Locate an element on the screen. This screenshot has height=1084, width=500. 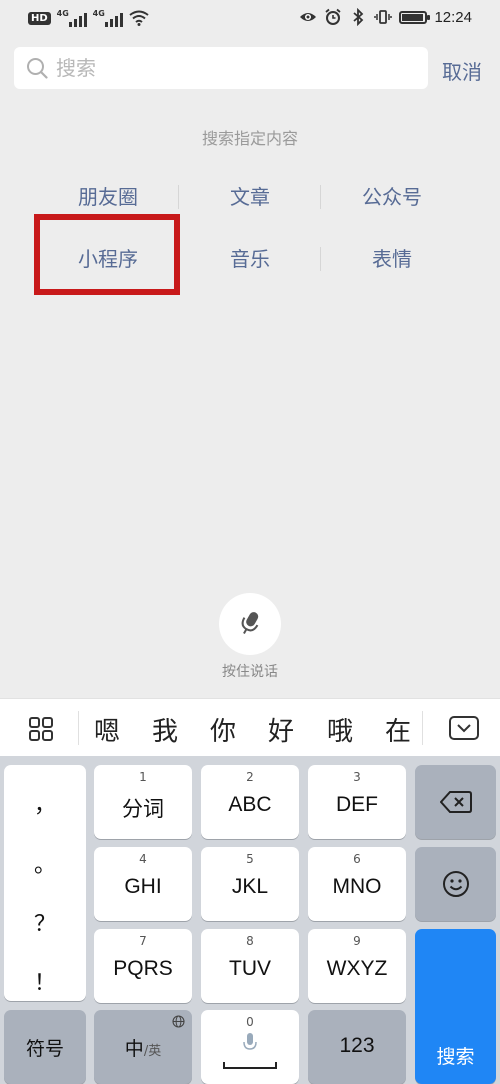
hide-keyboard-icon is located at coordinates (464, 728).